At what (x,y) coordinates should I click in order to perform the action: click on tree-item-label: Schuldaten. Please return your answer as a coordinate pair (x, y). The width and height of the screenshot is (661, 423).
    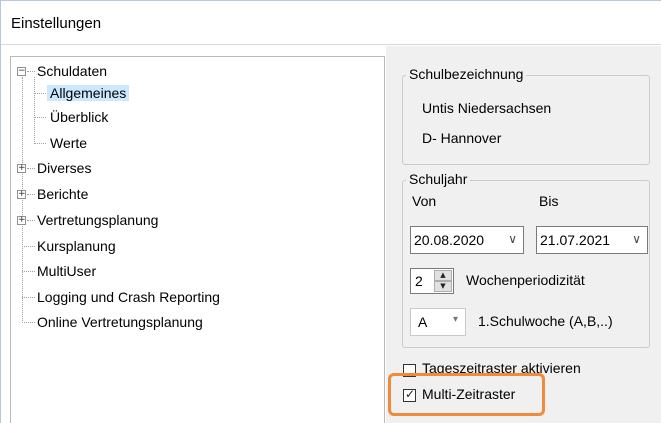
    Looking at the image, I should click on (72, 71).